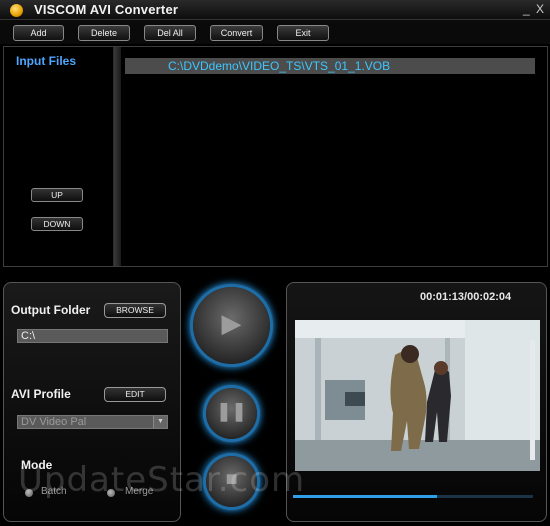 The width and height of the screenshot is (550, 526). I want to click on move-up-button: UP, so click(57, 195).